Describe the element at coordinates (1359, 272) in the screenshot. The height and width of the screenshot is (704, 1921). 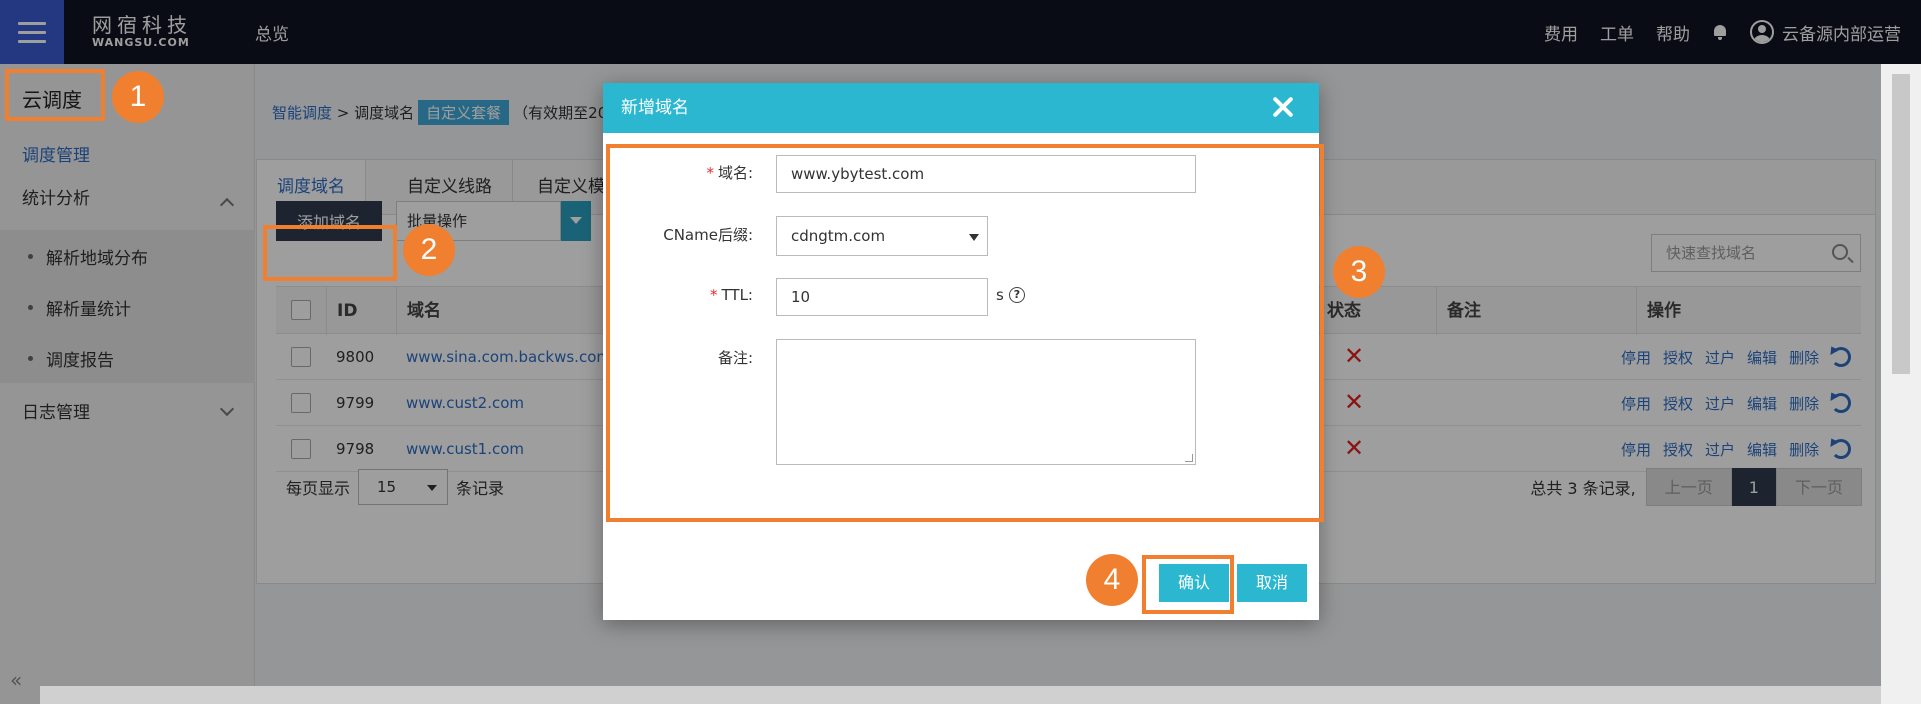
I see `step-badge-3: 3` at that location.